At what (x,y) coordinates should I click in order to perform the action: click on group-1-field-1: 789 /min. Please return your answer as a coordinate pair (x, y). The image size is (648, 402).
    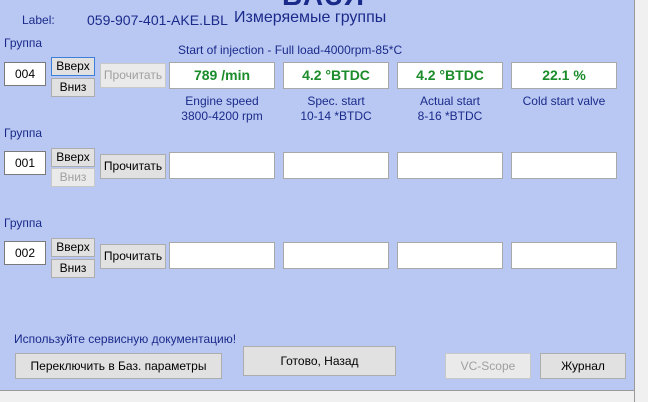
    Looking at the image, I should click on (222, 75).